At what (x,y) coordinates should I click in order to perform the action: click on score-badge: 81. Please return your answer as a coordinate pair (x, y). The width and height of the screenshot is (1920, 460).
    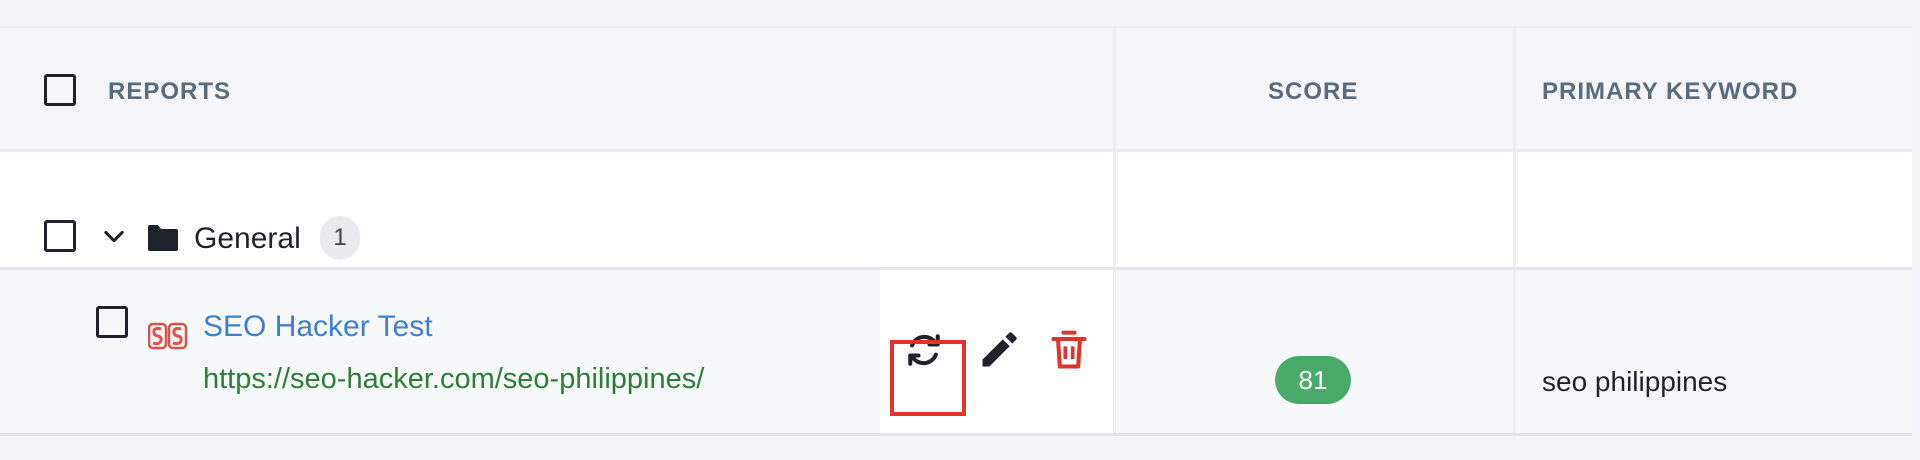
    Looking at the image, I should click on (1313, 380).